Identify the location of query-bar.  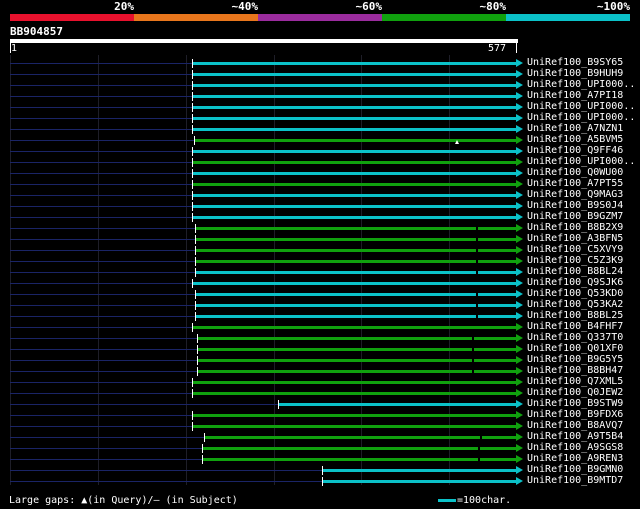
(264, 41).